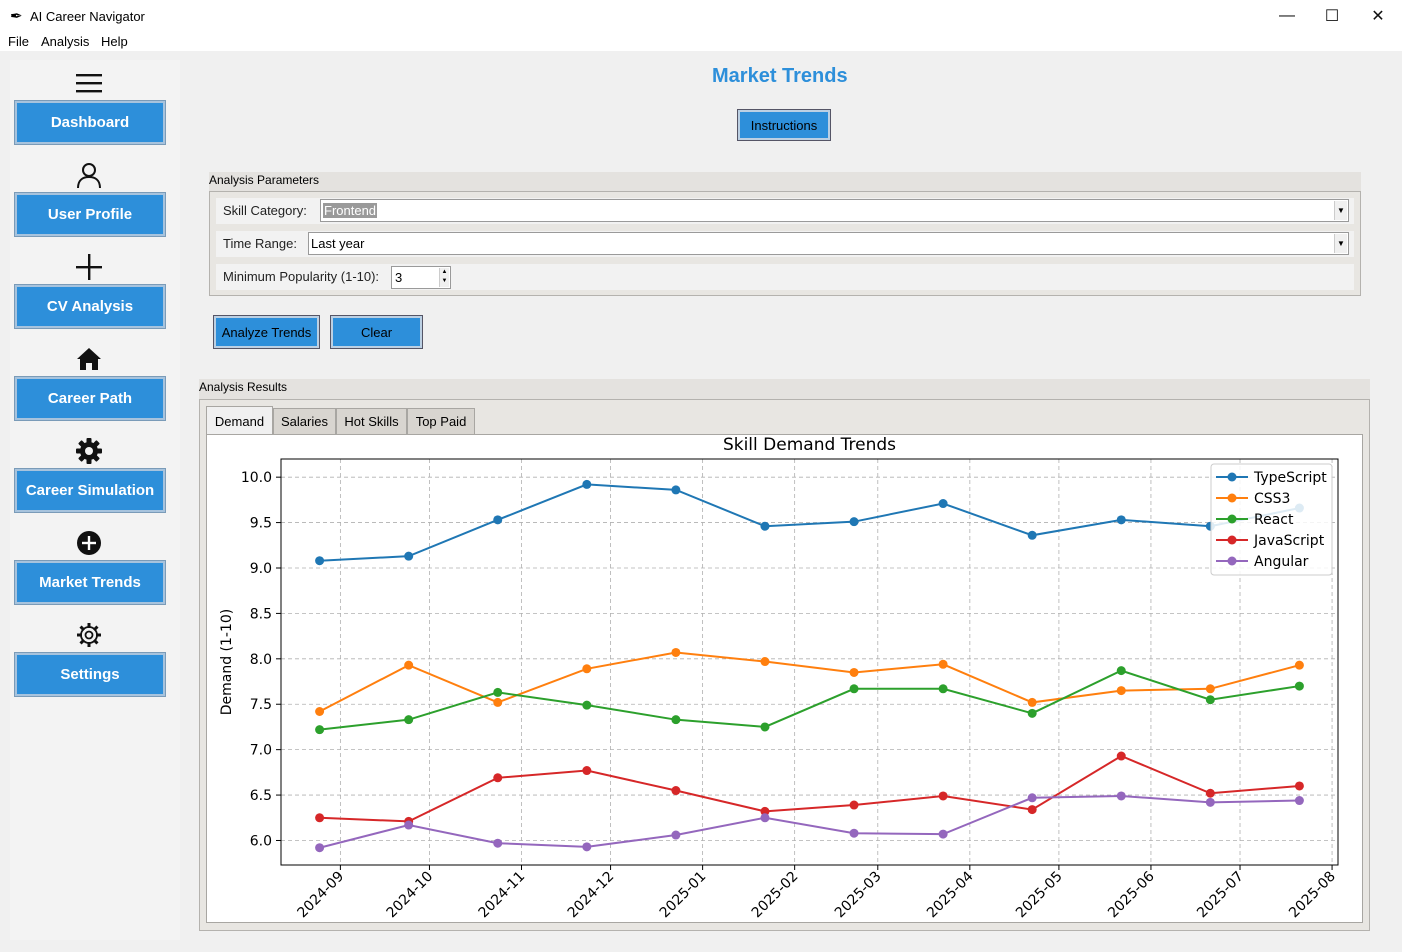  Describe the element at coordinates (90, 122) in the screenshot. I see `sidebar-item-dashboard: Dashboard` at that location.